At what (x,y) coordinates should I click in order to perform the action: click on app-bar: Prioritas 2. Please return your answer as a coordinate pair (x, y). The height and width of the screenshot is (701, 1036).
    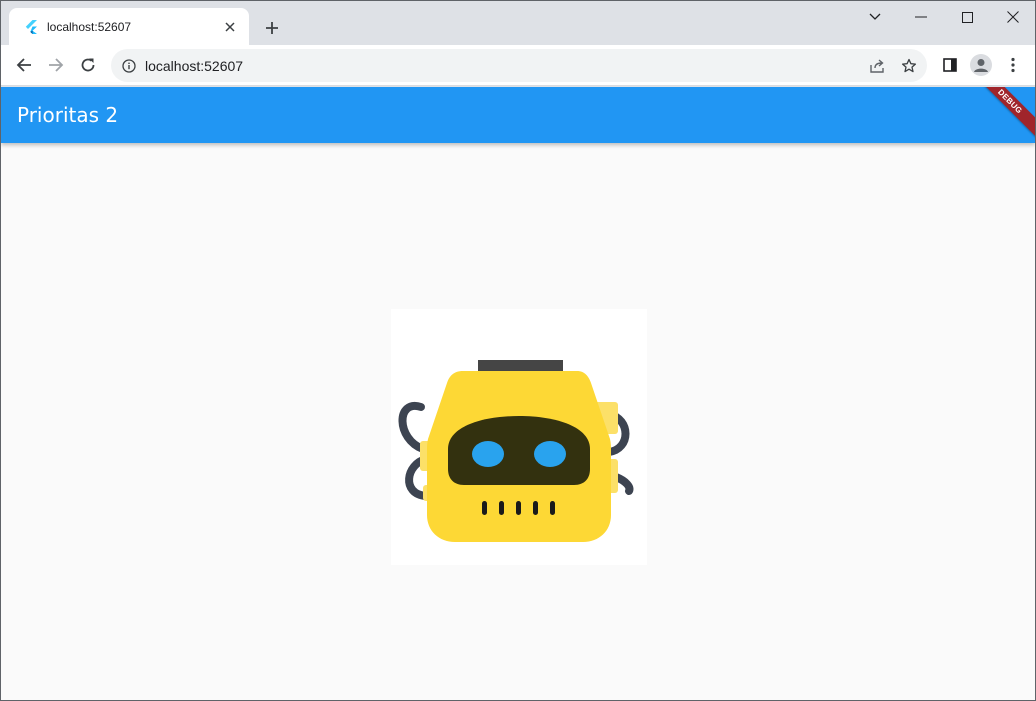
    Looking at the image, I should click on (518, 115).